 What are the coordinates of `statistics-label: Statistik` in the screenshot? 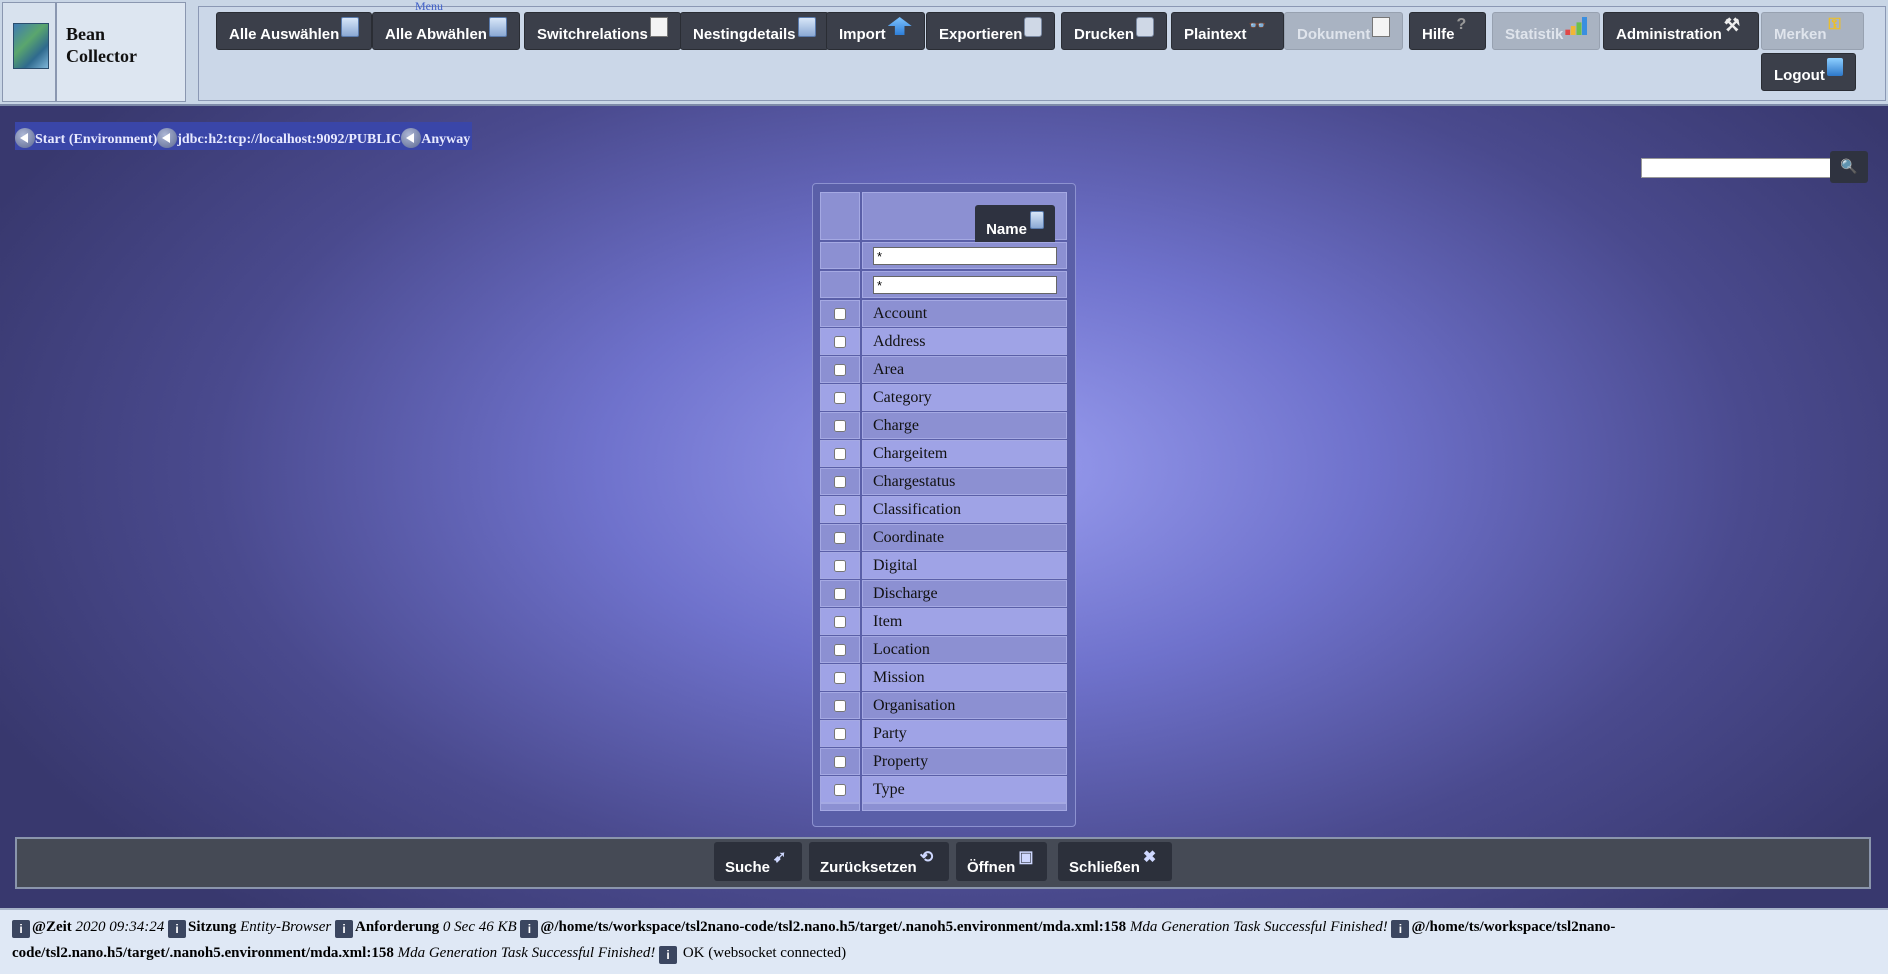 It's located at (1534, 34).